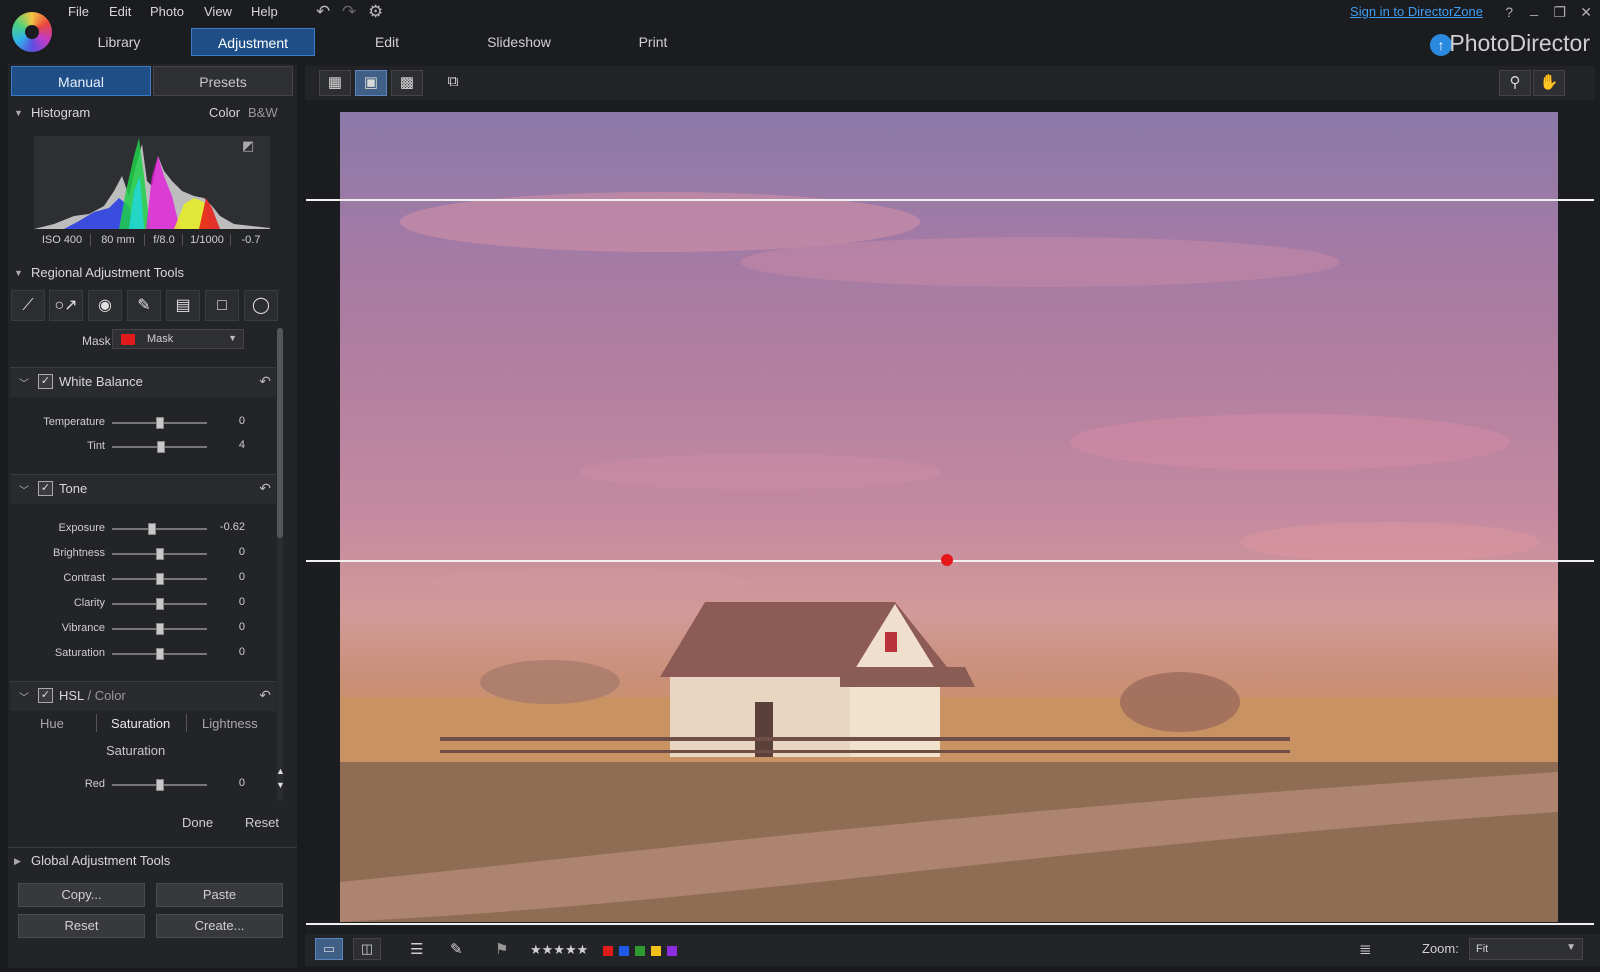 This screenshot has width=1600, height=972. I want to click on slider-track, so click(159, 529).